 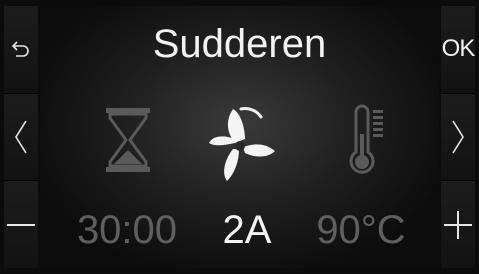 I want to click on back-arrow-icon, so click(x=21, y=49).